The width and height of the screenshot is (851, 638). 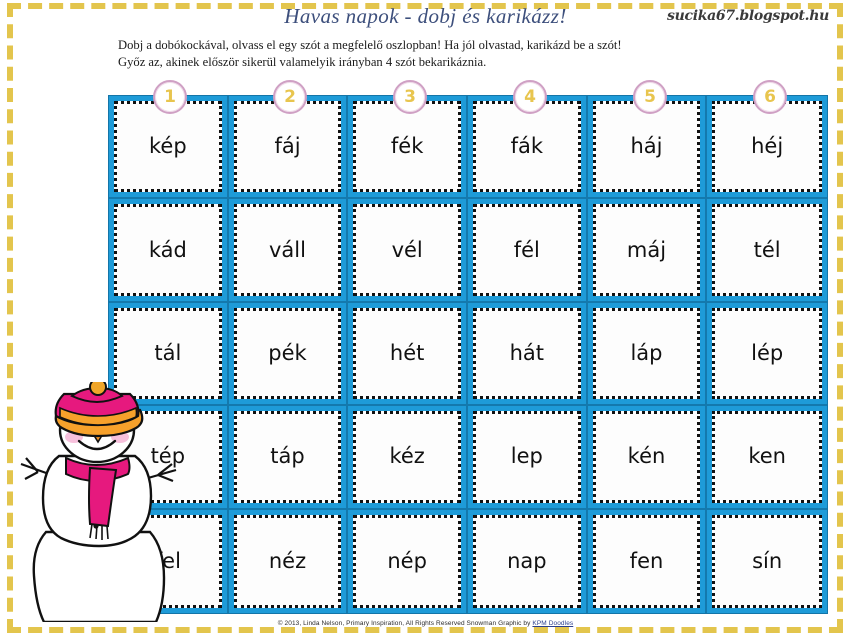 I want to click on word-card: váll, so click(x=287, y=250).